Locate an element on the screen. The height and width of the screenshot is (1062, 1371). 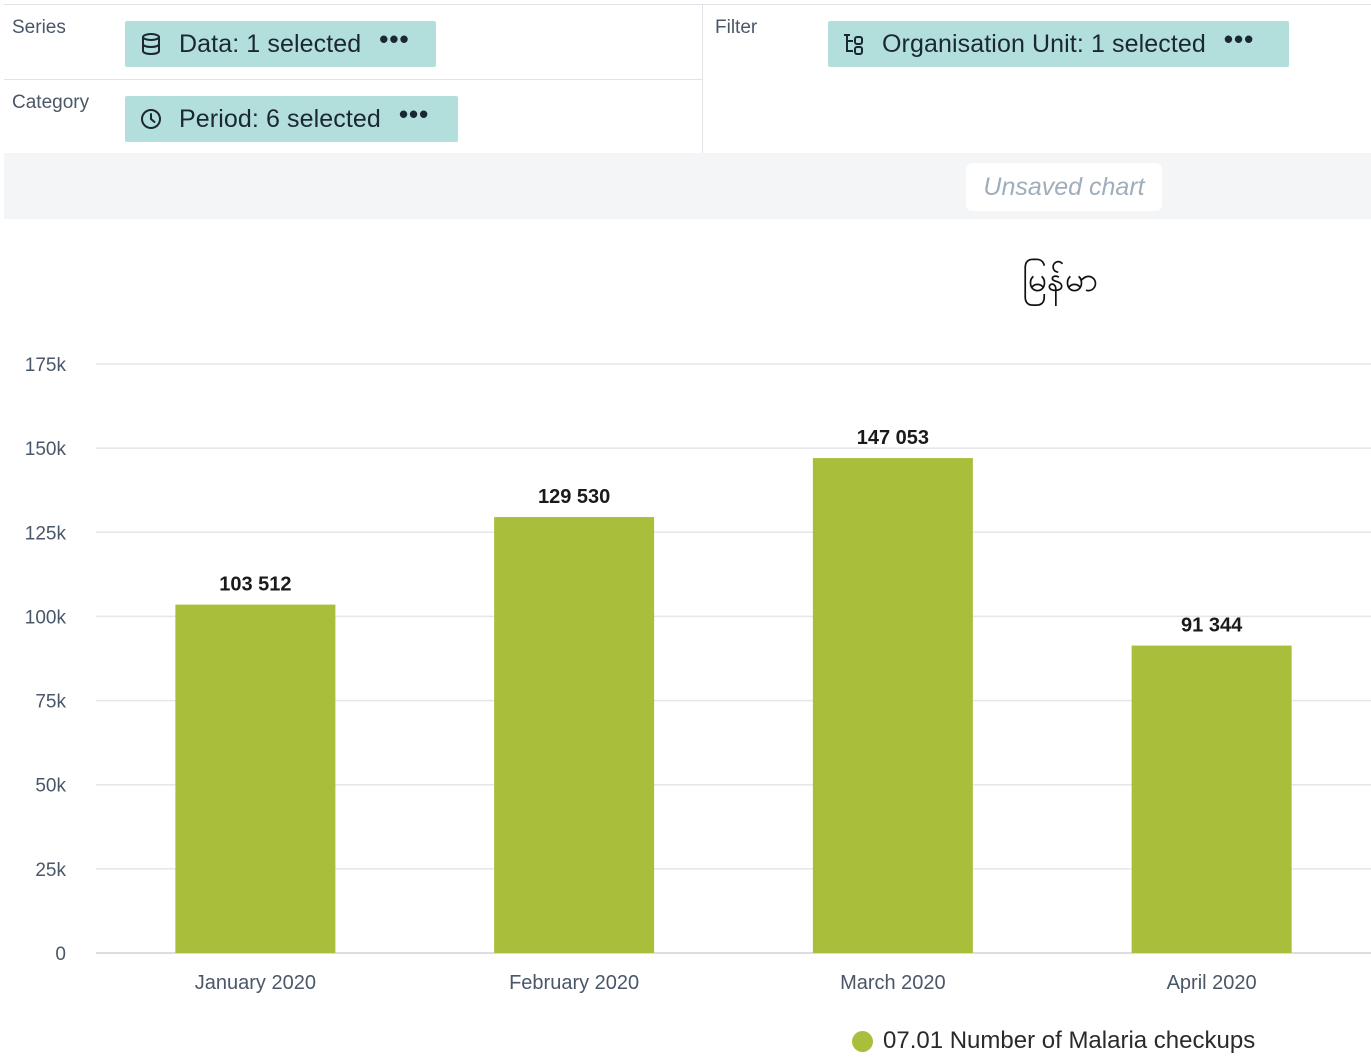
data-chip: Data: 1 selected ••• is located at coordinates (280, 44).